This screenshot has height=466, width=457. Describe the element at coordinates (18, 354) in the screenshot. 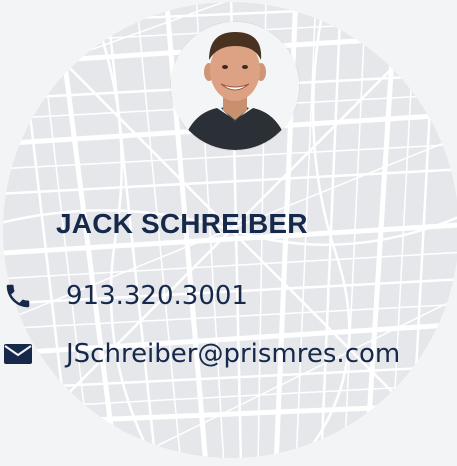

I see `envelope-icon` at that location.